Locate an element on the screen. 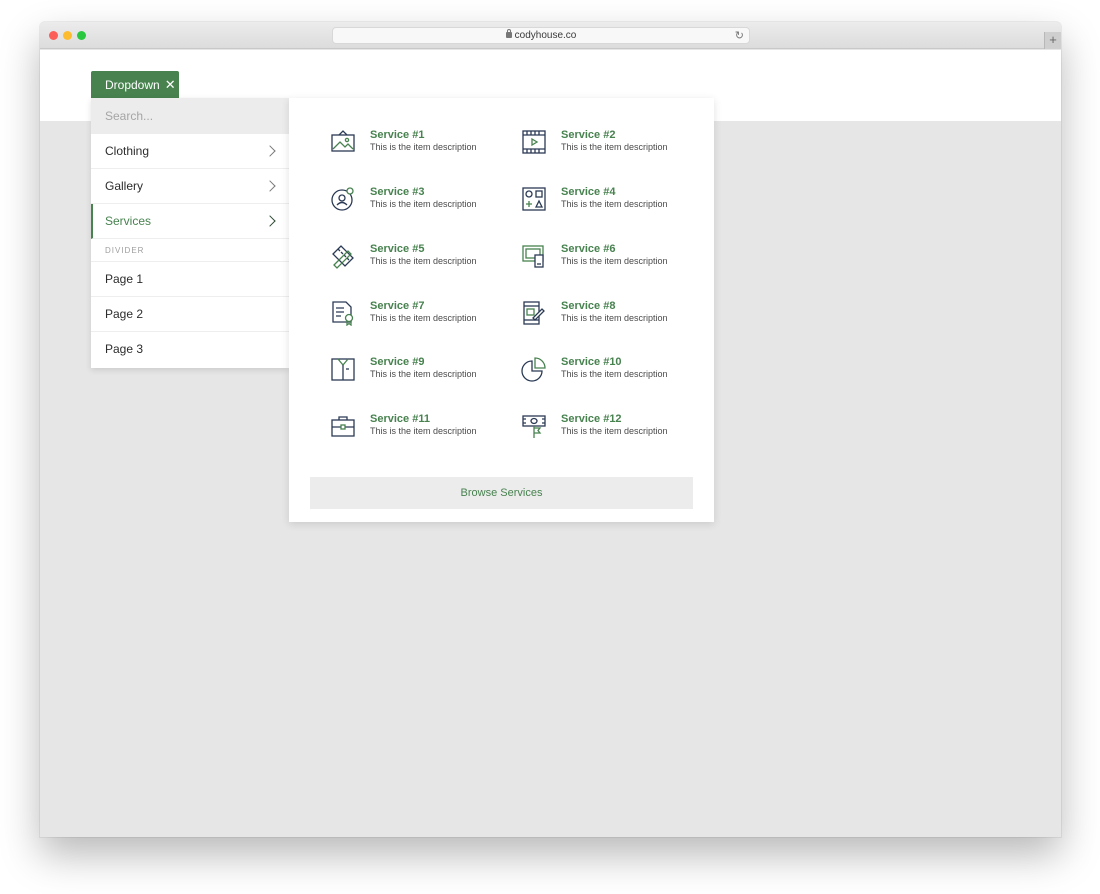  menu-item-page-3: Page 3 is located at coordinates (190, 349).